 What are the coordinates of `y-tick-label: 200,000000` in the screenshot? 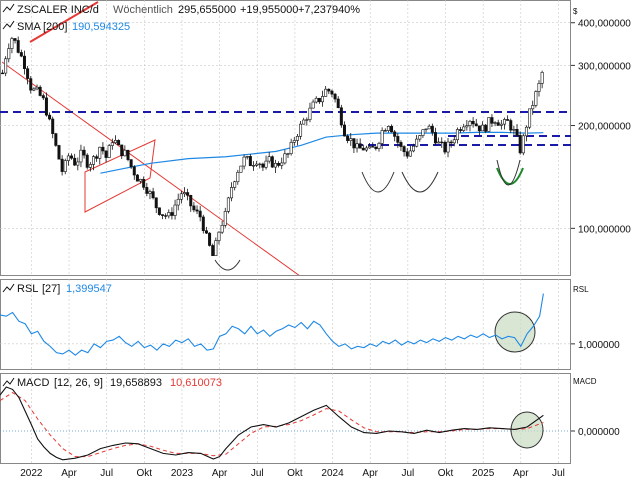 It's located at (604, 127).